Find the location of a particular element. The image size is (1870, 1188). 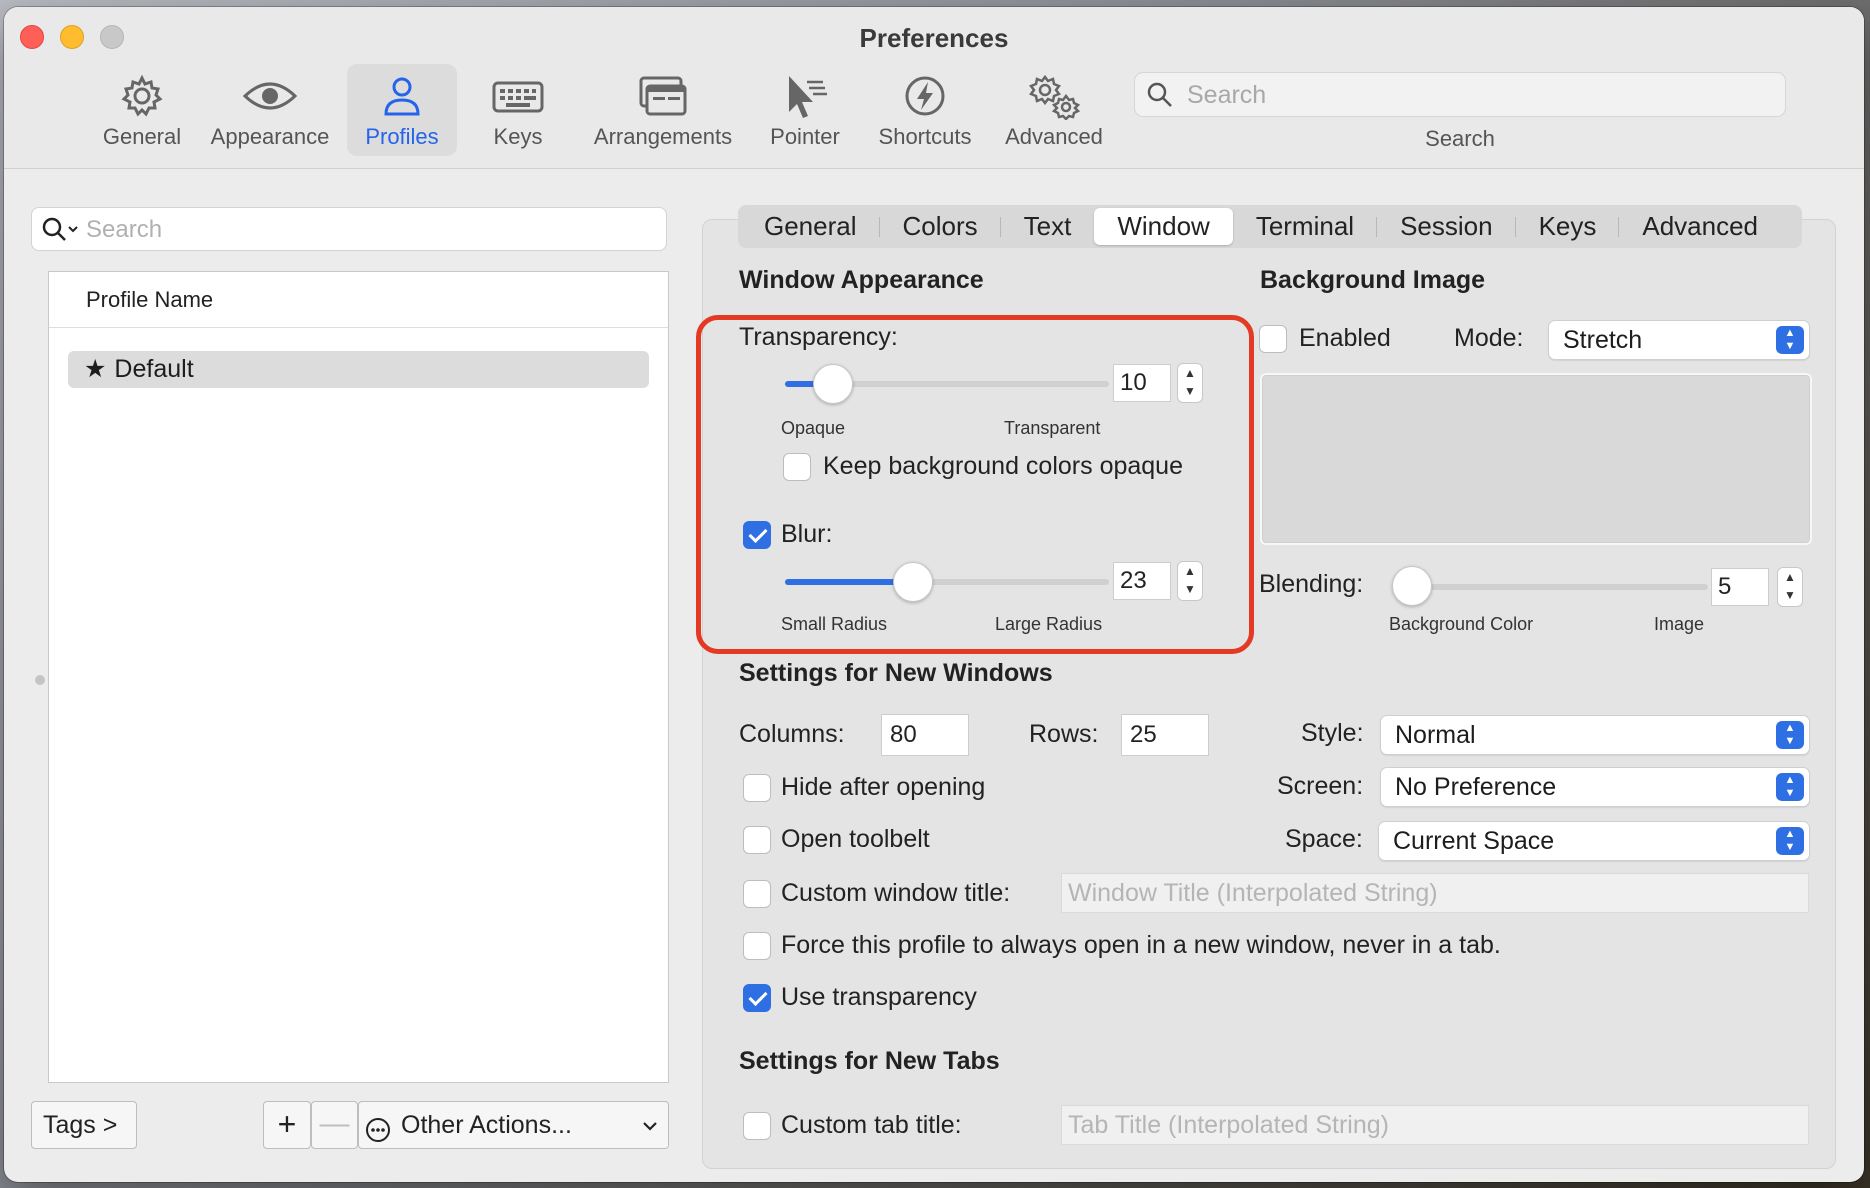

toolbar-label: Pointer is located at coordinates (805, 136).